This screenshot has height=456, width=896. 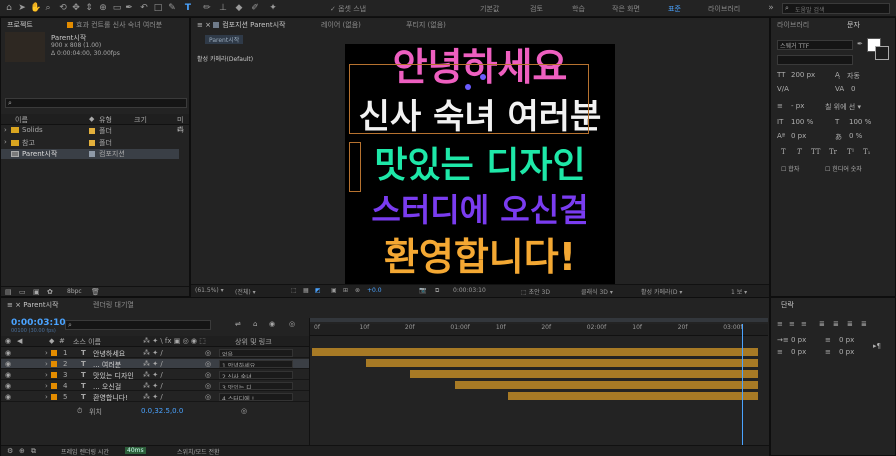 What do you see at coordinates (792, 324) in the screenshot?
I see `align-center-icon: ≡` at bounding box center [792, 324].